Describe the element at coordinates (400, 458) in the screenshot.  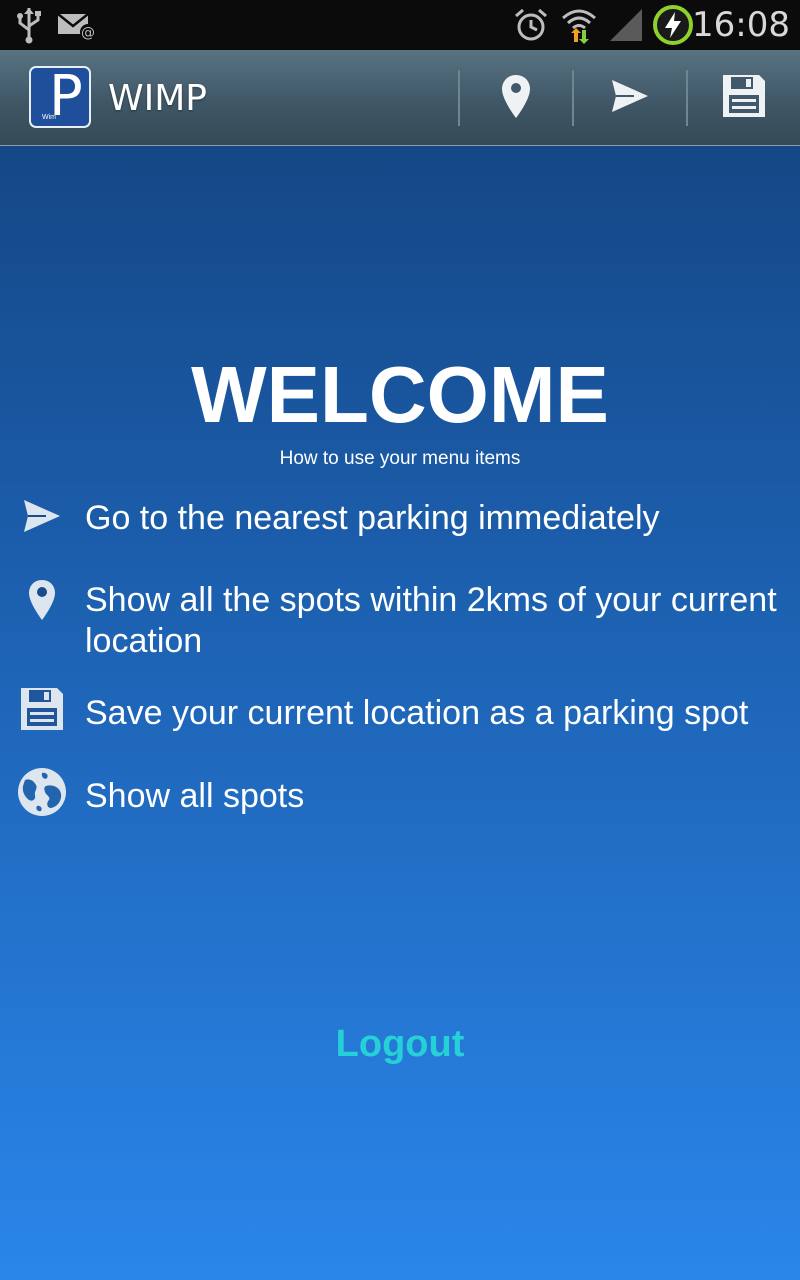
I see `welcome-subtitle: How to use your menu items` at that location.